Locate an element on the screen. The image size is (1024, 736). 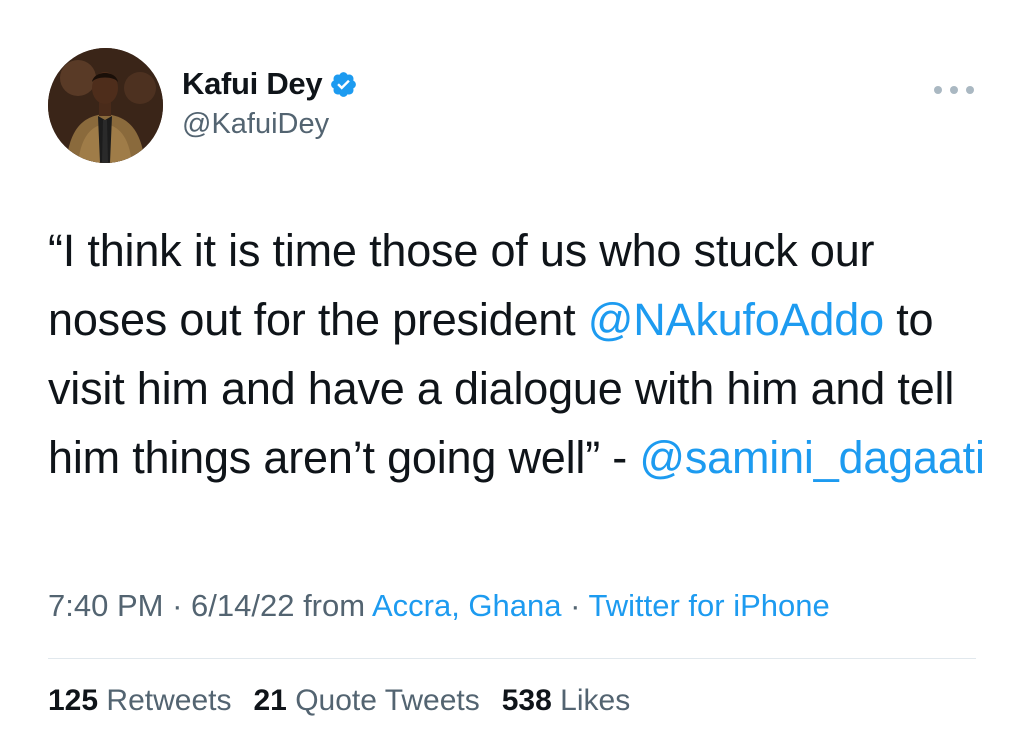
user-display-name: Kafui Dey is located at coordinates (252, 84).